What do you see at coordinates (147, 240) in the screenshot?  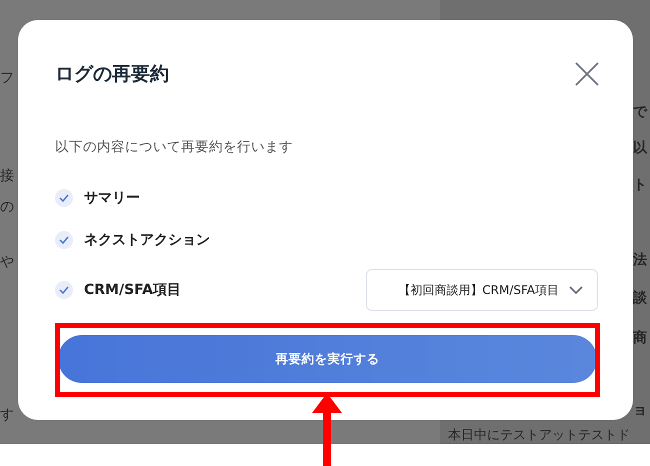 I see `option-label: ネクストアクション` at bounding box center [147, 240].